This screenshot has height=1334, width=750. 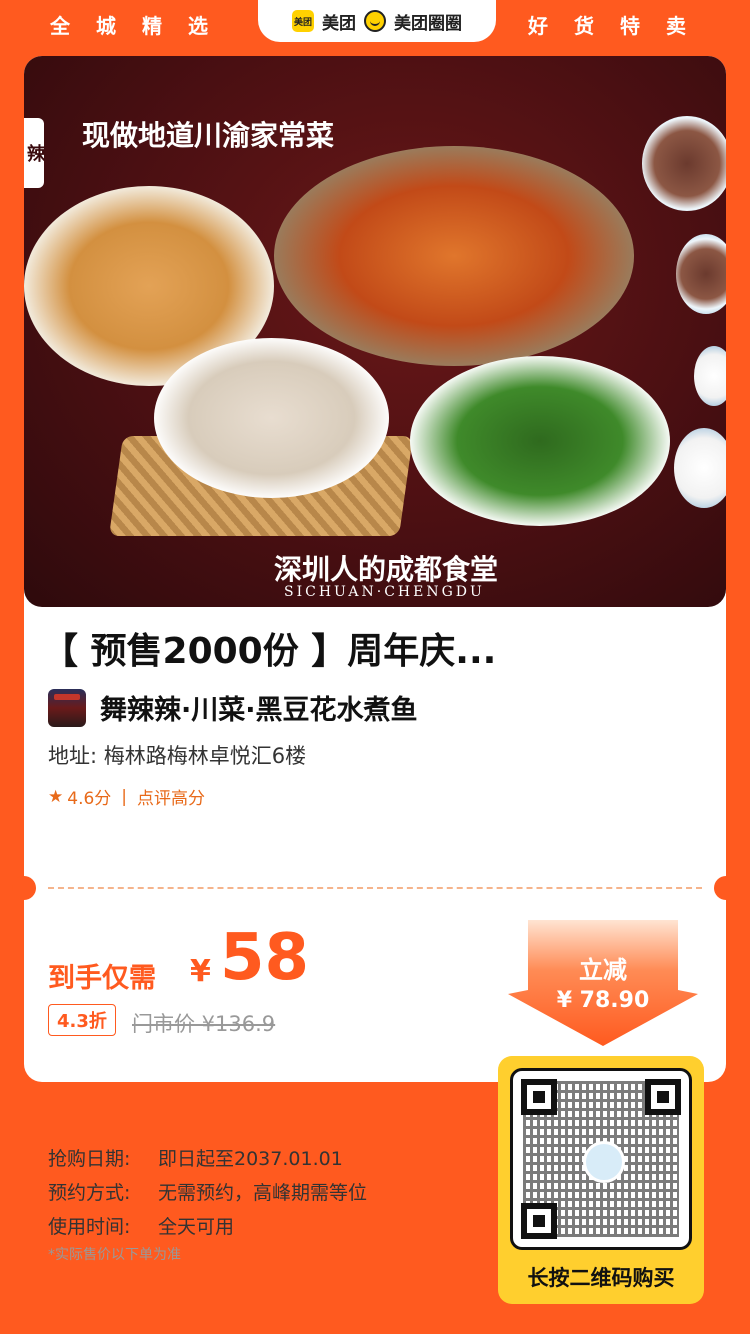 I want to click on smile-logo-icon, so click(x=375, y=21).